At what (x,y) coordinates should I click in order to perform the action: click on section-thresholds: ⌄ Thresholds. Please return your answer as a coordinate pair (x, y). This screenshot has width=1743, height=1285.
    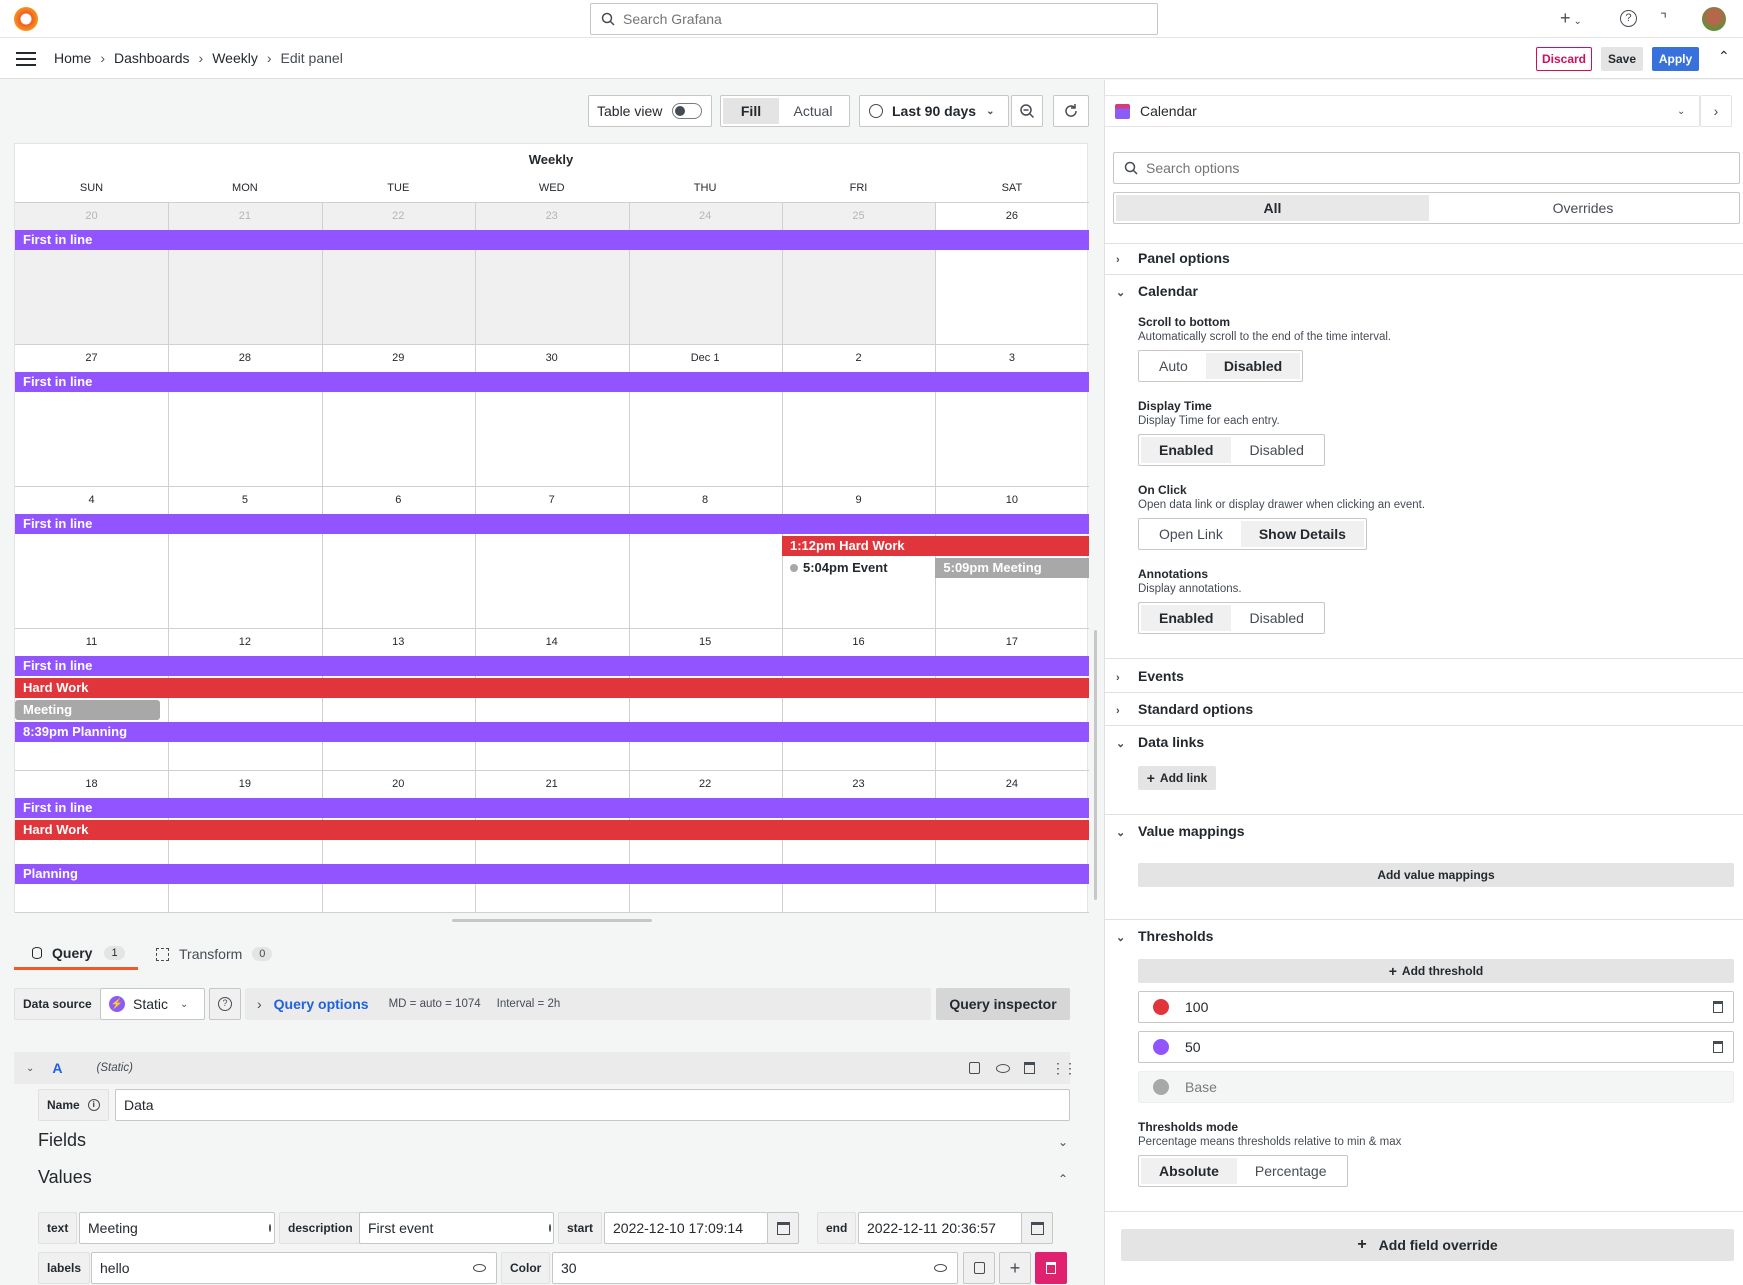
    Looking at the image, I should click on (1164, 936).